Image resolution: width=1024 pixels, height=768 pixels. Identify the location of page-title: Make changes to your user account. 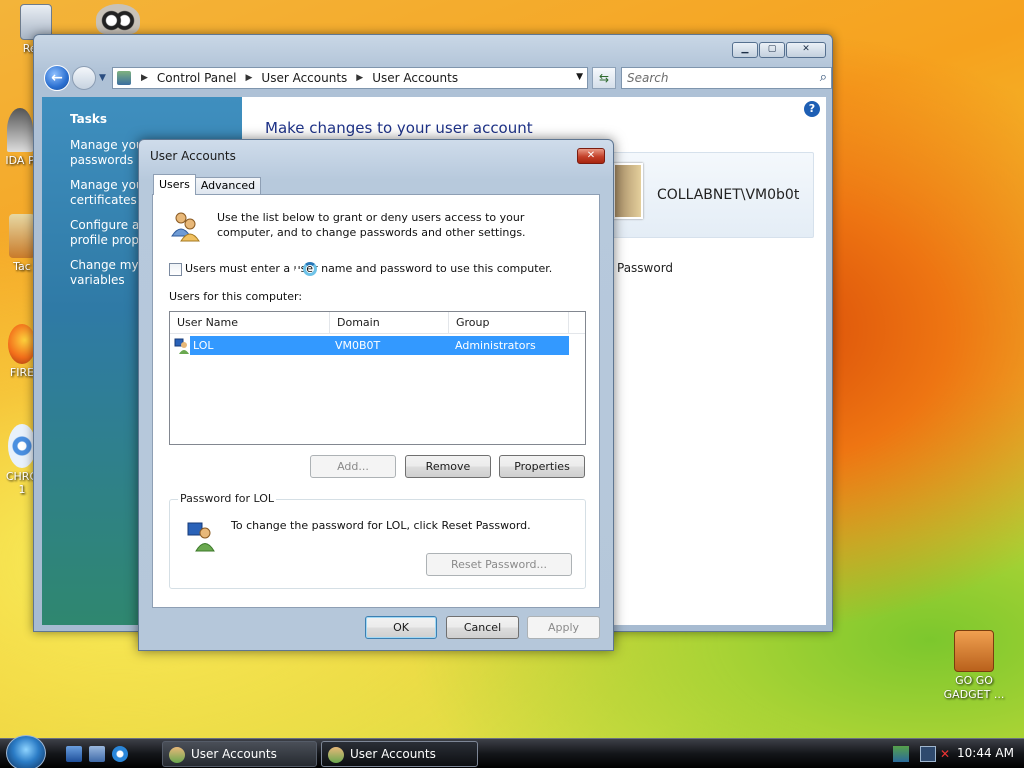
(399, 128).